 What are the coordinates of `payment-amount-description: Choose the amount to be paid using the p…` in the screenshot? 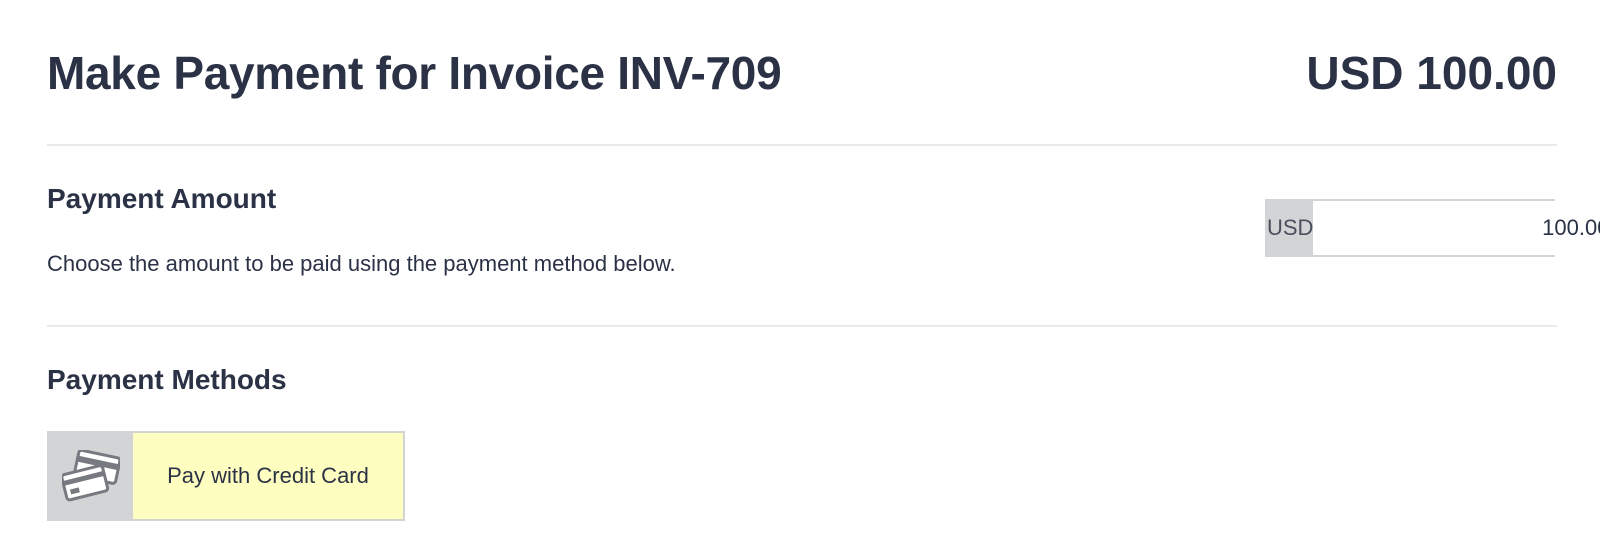 It's located at (361, 263).